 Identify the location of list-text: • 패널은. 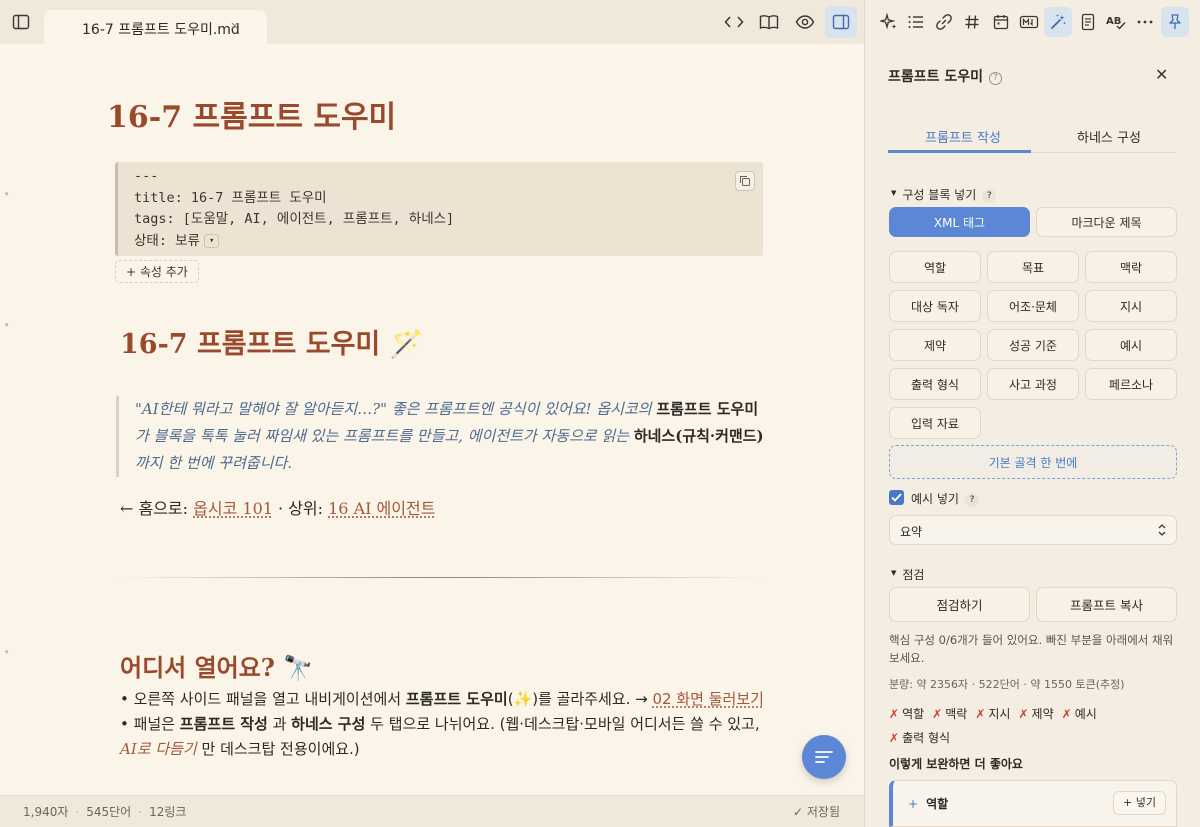
(150, 724).